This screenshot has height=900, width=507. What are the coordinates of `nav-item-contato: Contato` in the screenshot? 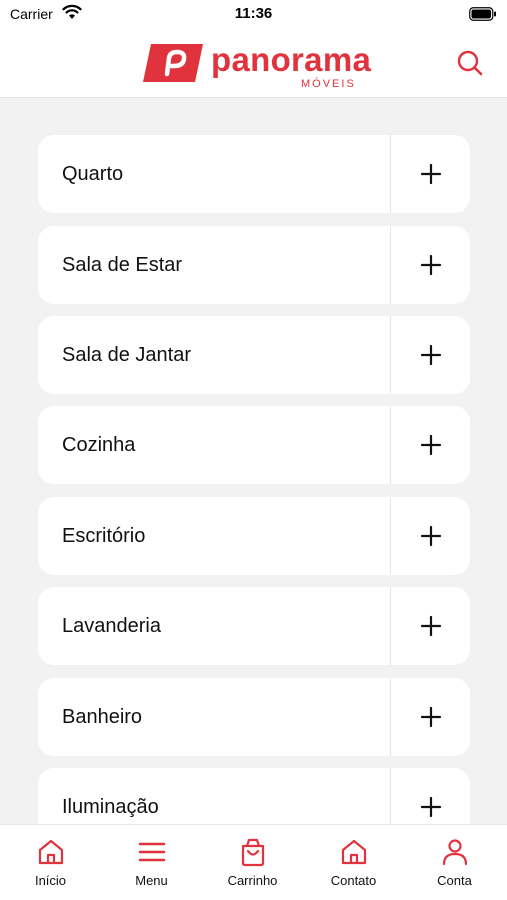 It's located at (353, 862).